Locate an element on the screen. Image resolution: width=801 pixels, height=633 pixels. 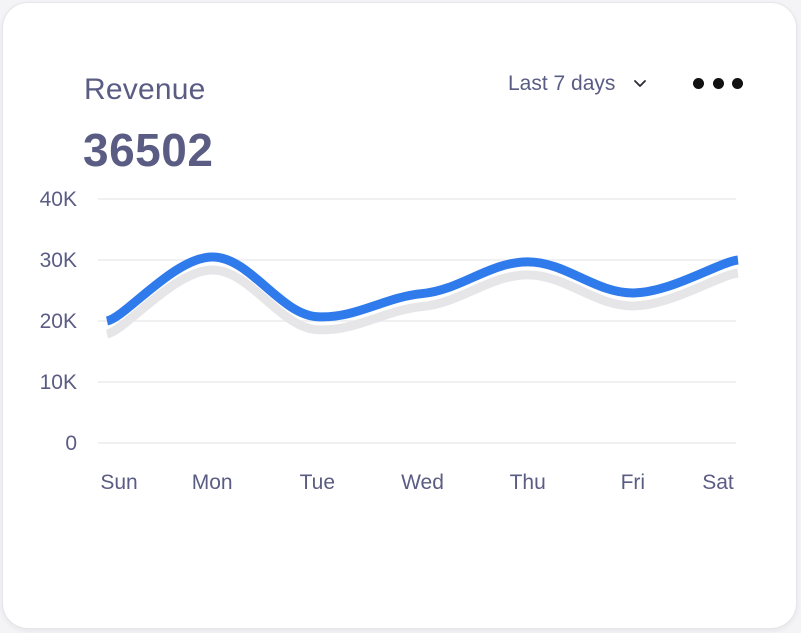
x-tick-label: Tue is located at coordinates (317, 482).